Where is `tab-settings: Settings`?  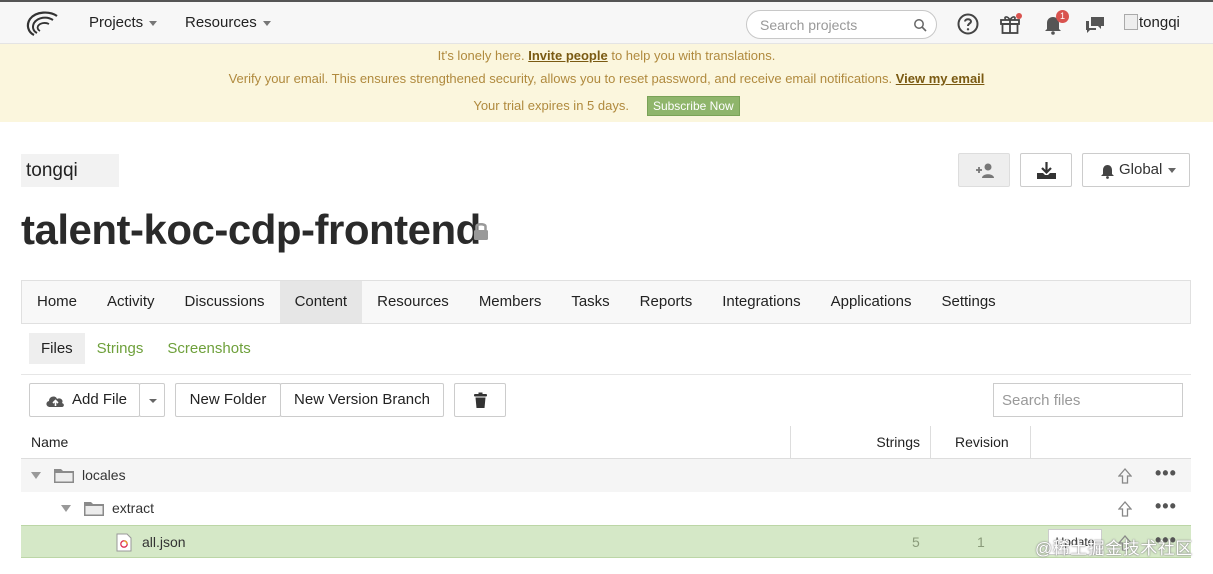 tab-settings: Settings is located at coordinates (968, 302).